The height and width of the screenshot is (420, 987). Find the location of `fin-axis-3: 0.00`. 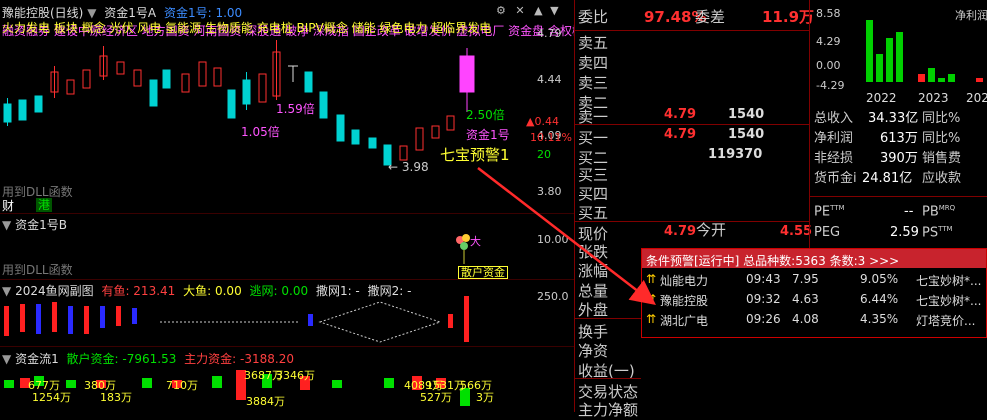

fin-axis-3: 0.00 is located at coordinates (828, 65).